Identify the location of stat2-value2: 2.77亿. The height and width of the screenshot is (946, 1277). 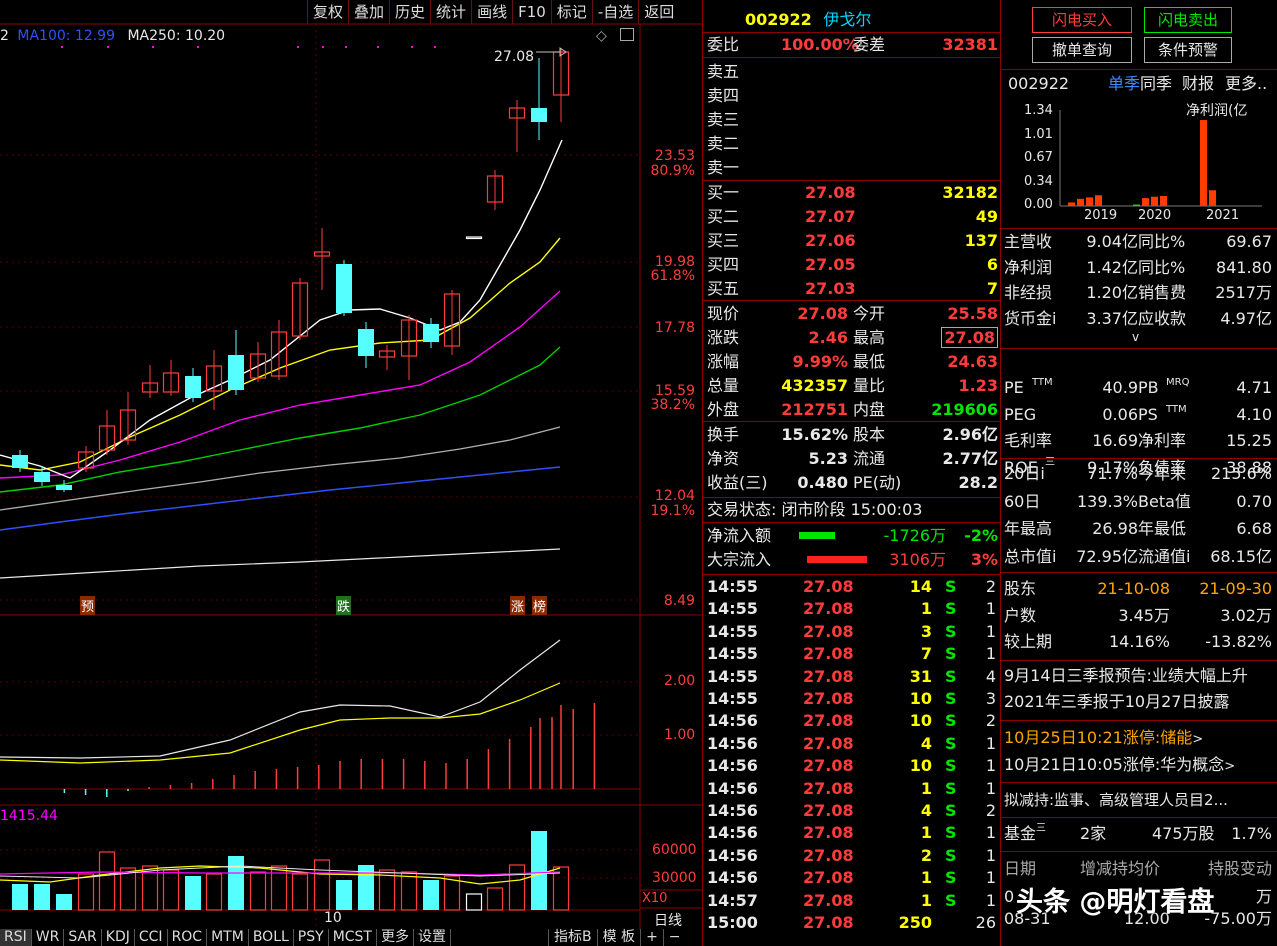
(970, 458).